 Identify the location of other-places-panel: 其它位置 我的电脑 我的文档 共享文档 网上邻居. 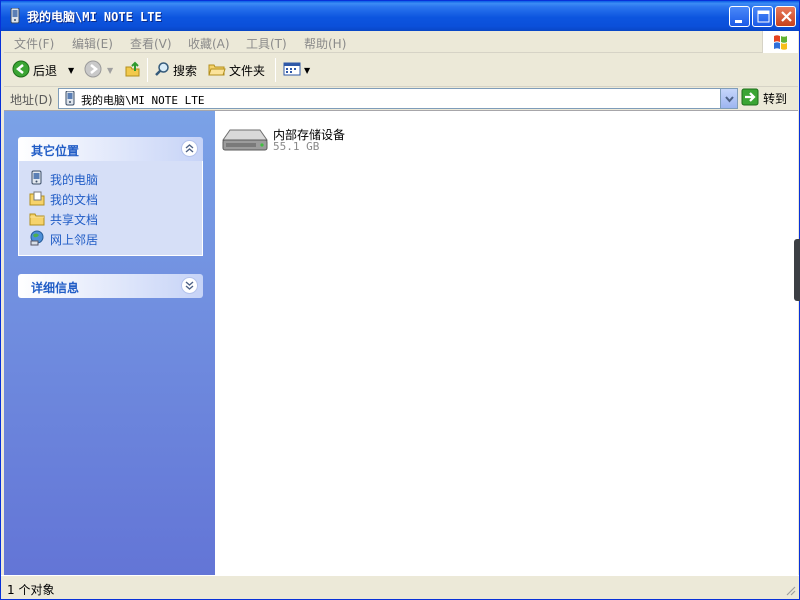
(110, 196).